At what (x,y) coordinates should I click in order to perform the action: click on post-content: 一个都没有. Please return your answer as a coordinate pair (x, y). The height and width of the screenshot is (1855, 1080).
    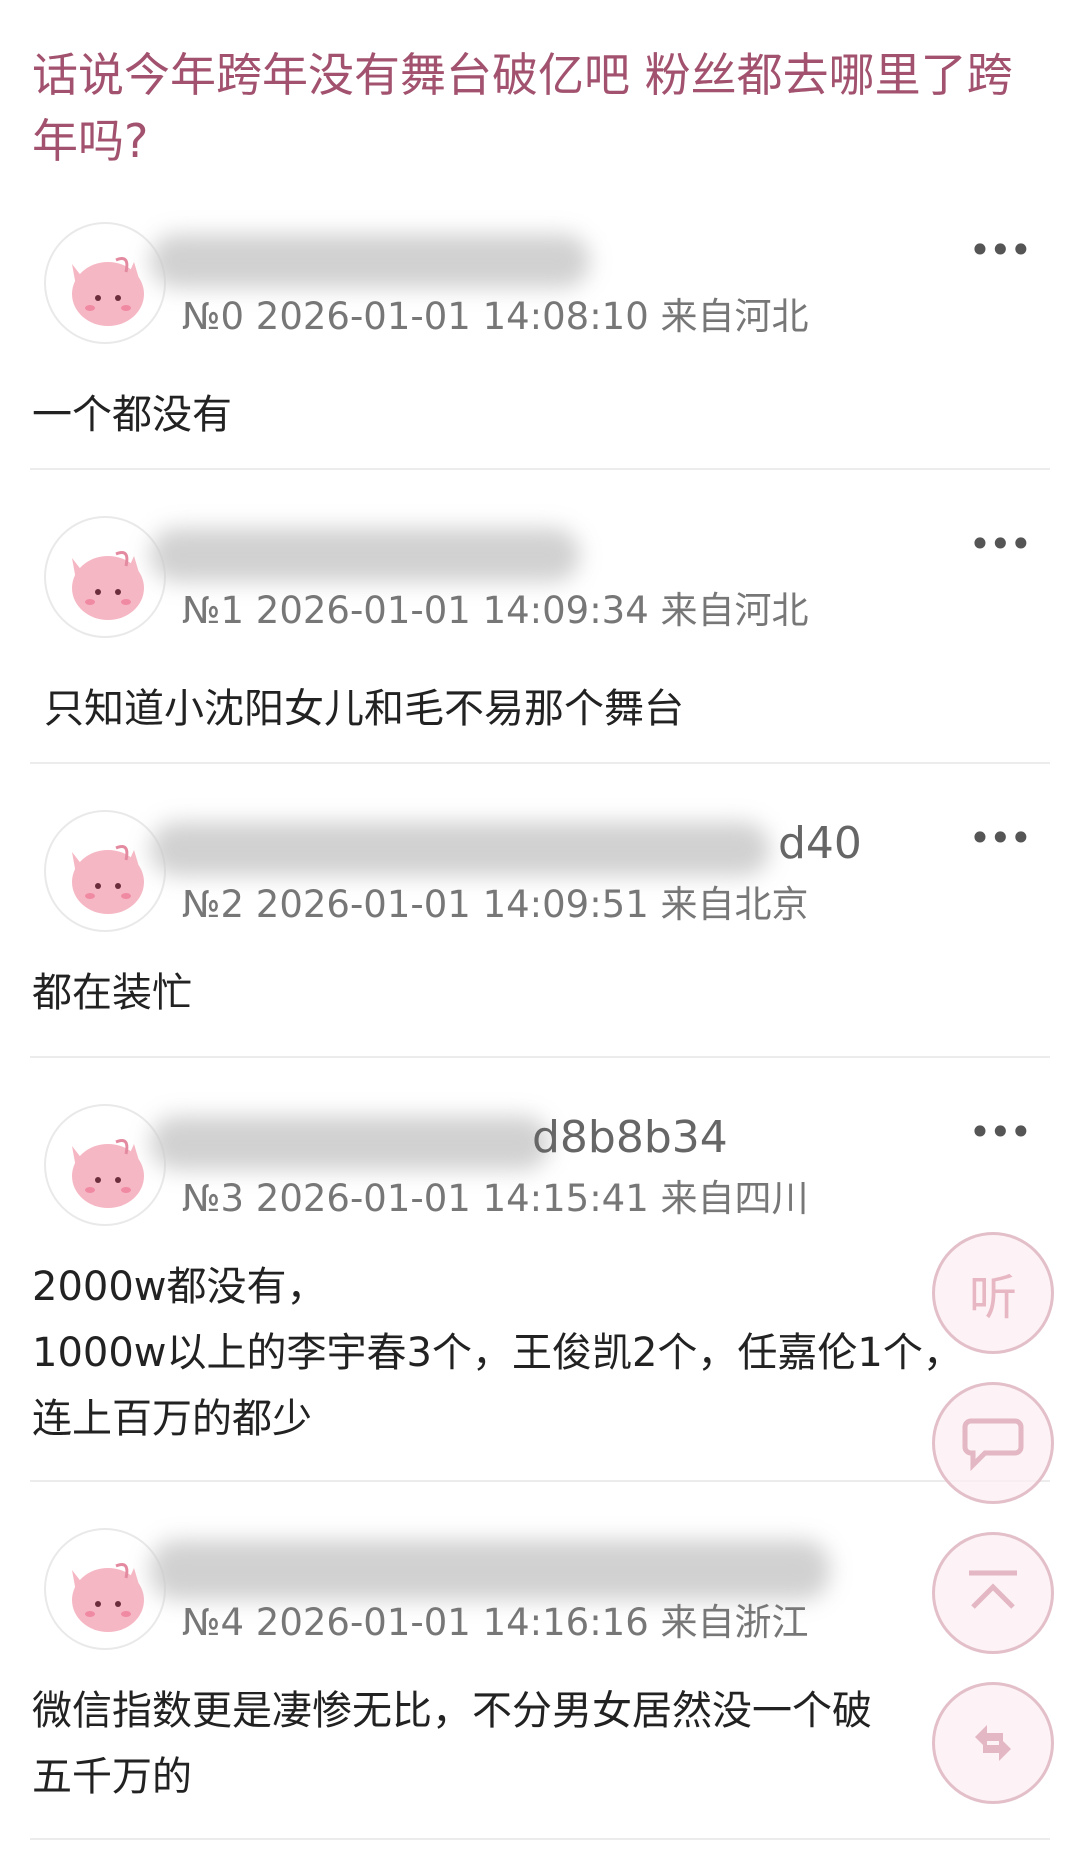
    Looking at the image, I should click on (132, 415).